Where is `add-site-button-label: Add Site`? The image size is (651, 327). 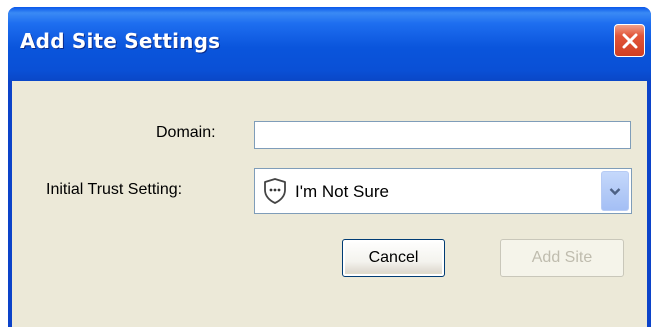 add-site-button-label: Add Site is located at coordinates (562, 257).